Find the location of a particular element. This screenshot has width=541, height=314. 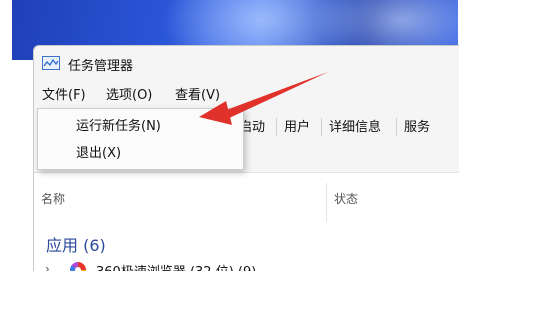

process-list: 应用 (6) › 360极速浏览器 (32 位) (9) is located at coordinates (246, 246).